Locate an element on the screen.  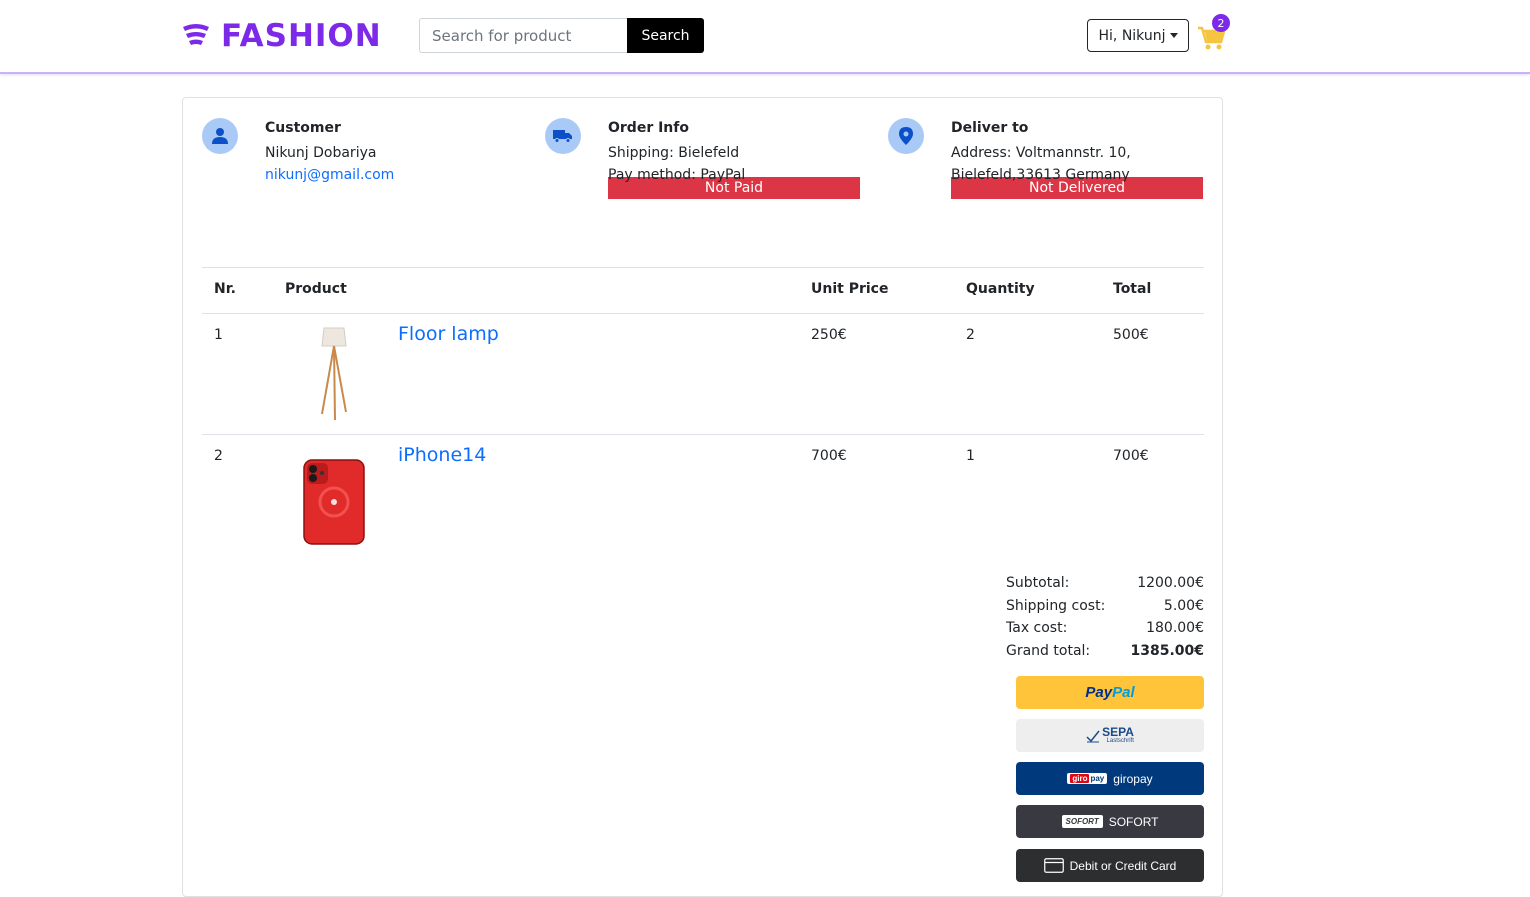
sepa-button: SEPA Lastschrift is located at coordinates (1110, 735).